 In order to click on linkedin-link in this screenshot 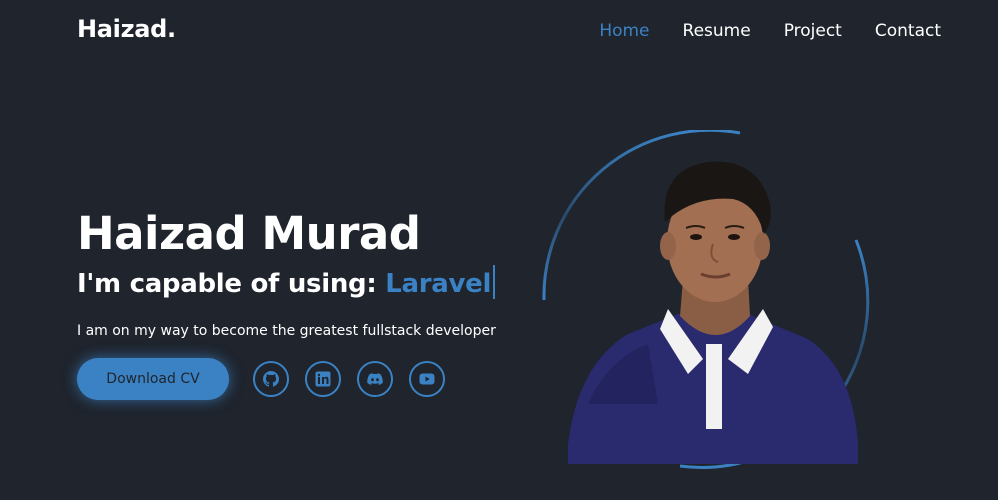, I will do `click(323, 379)`.